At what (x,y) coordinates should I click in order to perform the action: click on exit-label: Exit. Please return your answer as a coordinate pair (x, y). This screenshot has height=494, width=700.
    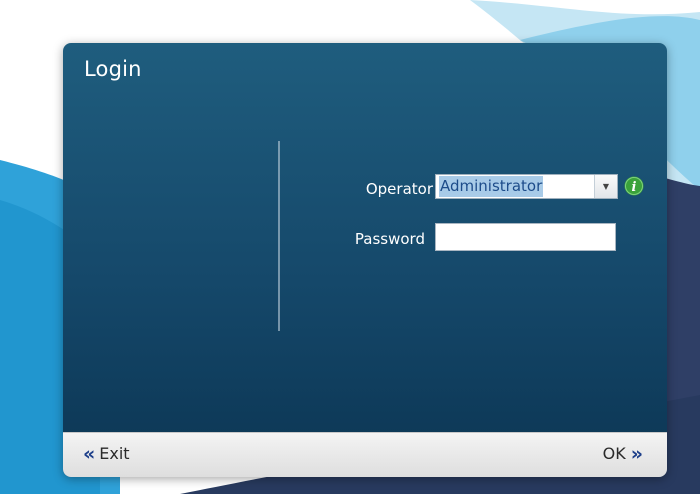
    Looking at the image, I should click on (114, 453).